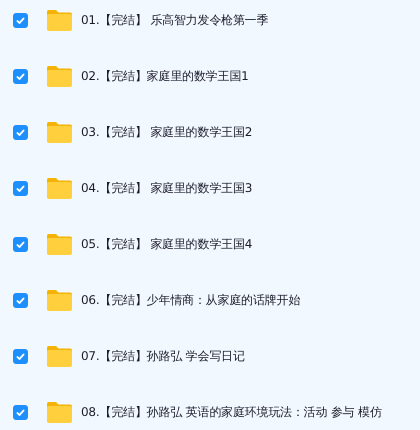 The image size is (420, 430). Describe the element at coordinates (163, 356) in the screenshot. I see `folder-name: 07.【完结】孙路弘 学会写日记` at that location.